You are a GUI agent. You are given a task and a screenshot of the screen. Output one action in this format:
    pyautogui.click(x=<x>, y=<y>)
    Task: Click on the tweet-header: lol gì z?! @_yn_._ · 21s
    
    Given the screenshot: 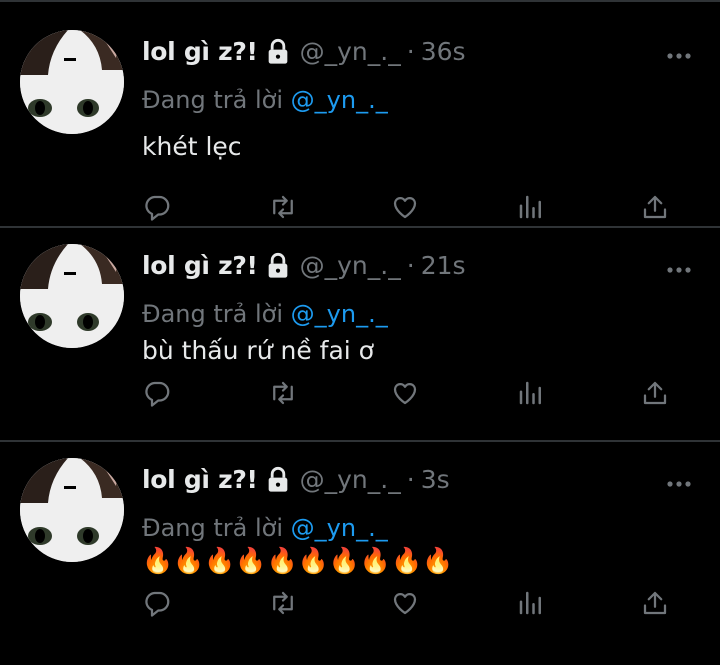 What is the action you would take?
    pyautogui.click(x=304, y=266)
    